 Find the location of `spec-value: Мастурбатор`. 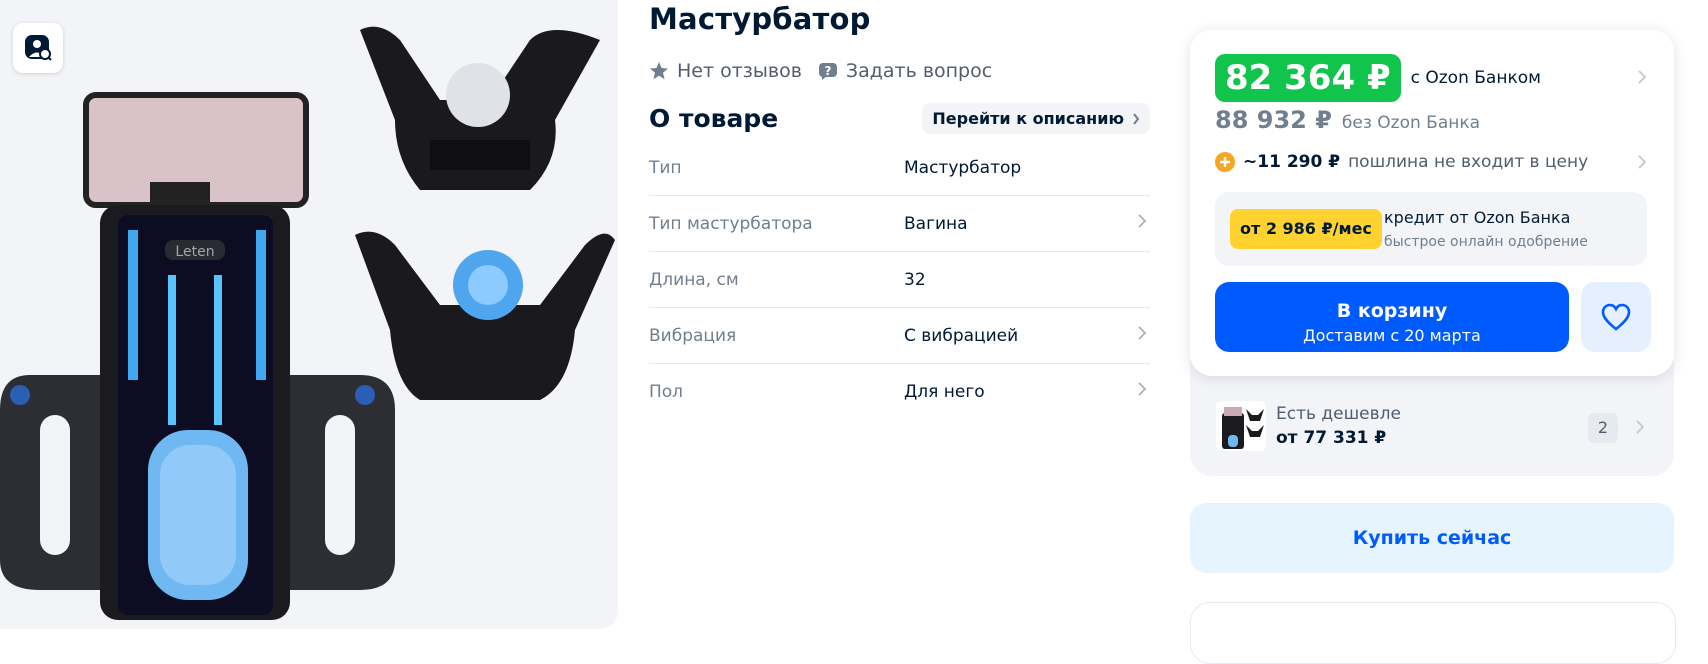

spec-value: Мастурбатор is located at coordinates (963, 167).